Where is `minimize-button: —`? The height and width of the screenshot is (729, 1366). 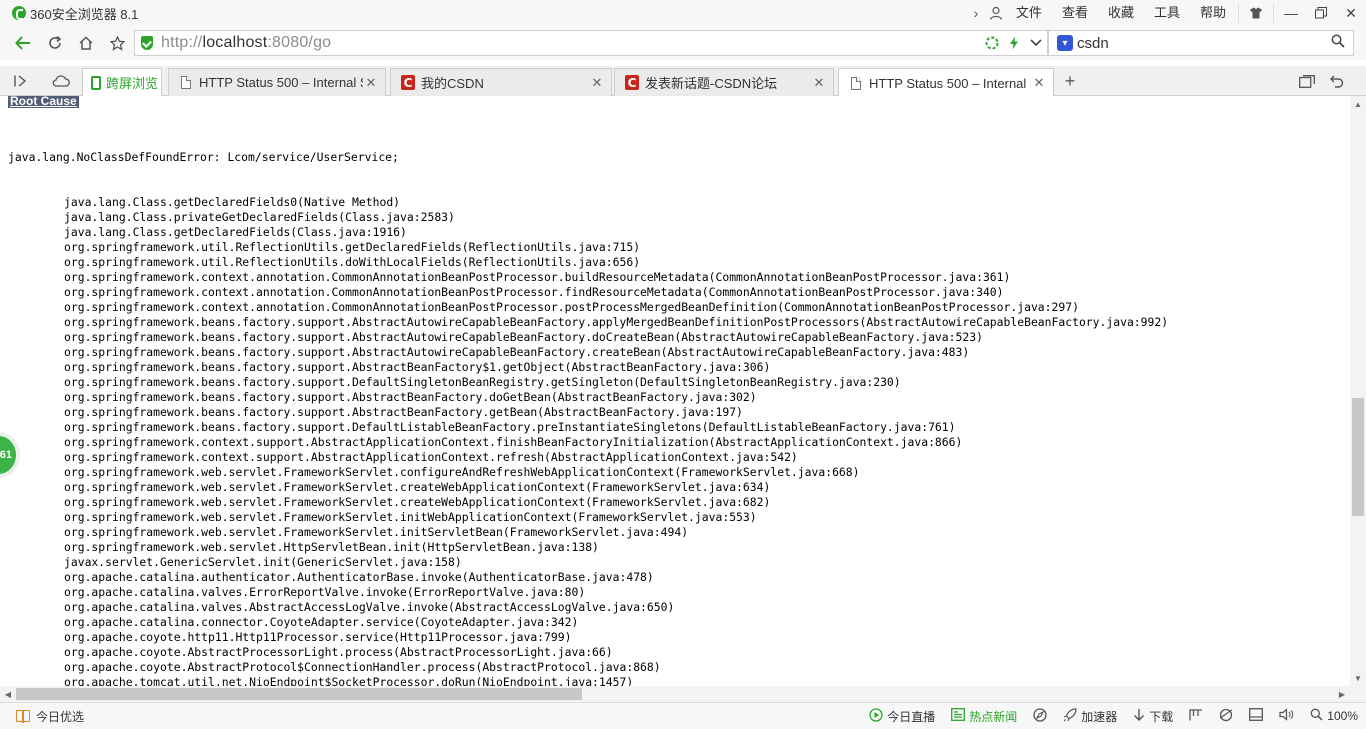
minimize-button: — is located at coordinates (1291, 13).